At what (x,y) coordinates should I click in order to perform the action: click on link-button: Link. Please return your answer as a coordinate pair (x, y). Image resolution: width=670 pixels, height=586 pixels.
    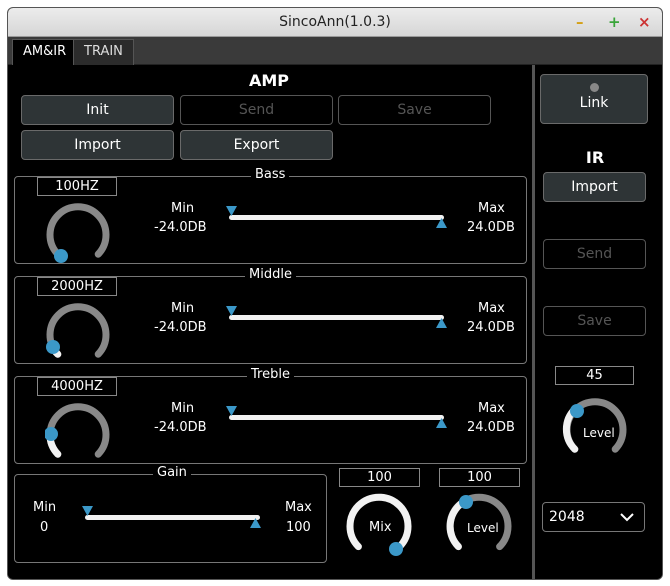
    Looking at the image, I should click on (594, 99).